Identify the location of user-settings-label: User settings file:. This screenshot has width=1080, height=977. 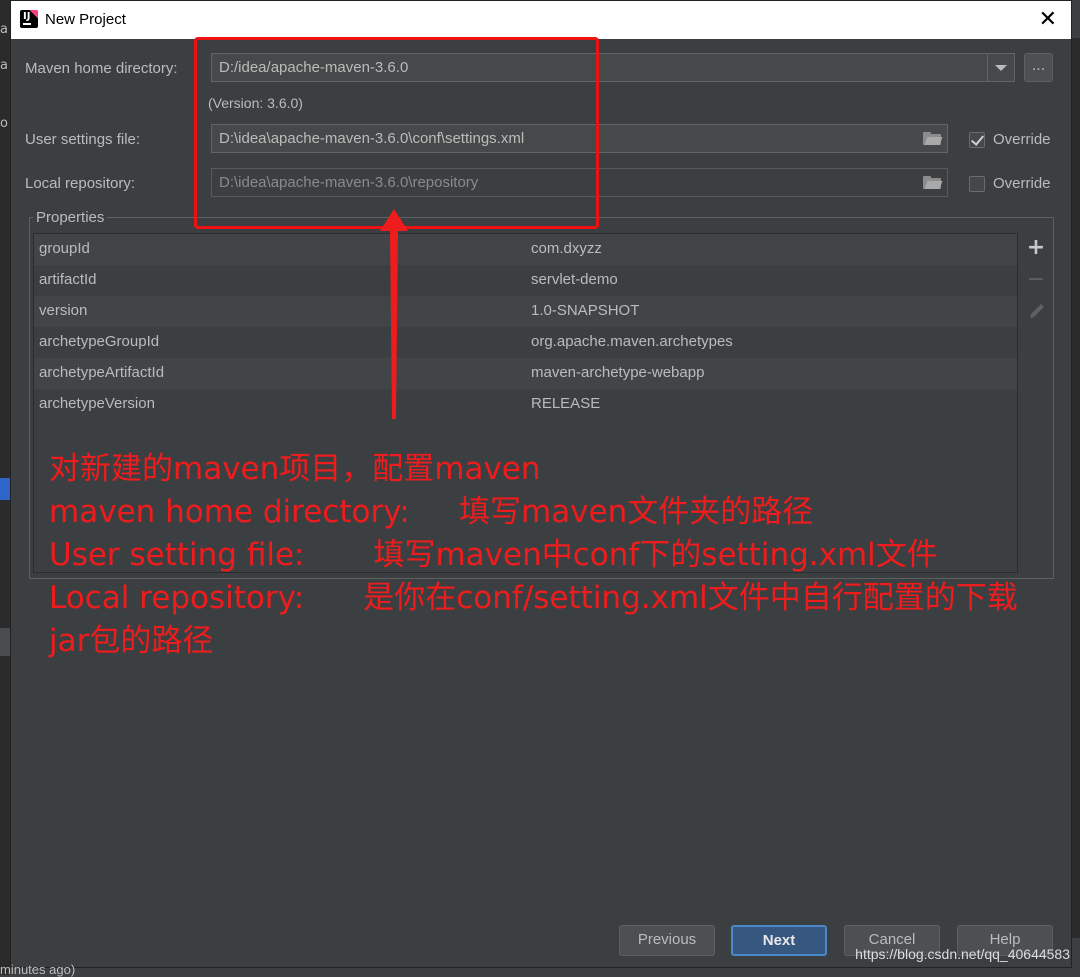
(83, 139).